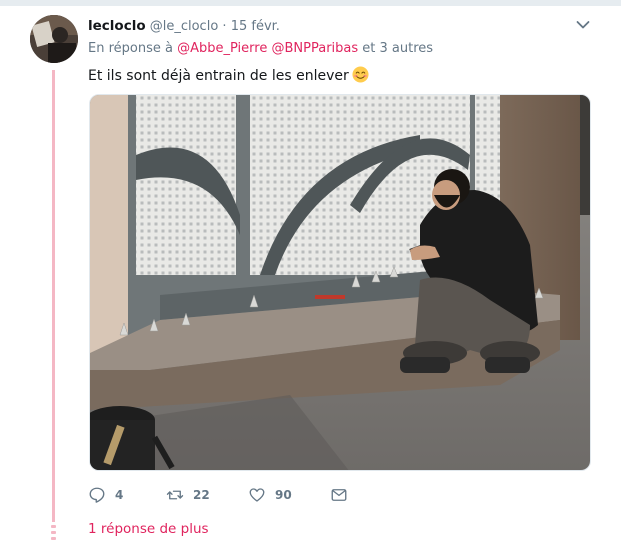  What do you see at coordinates (583, 25) in the screenshot?
I see `chevron-down-icon` at bounding box center [583, 25].